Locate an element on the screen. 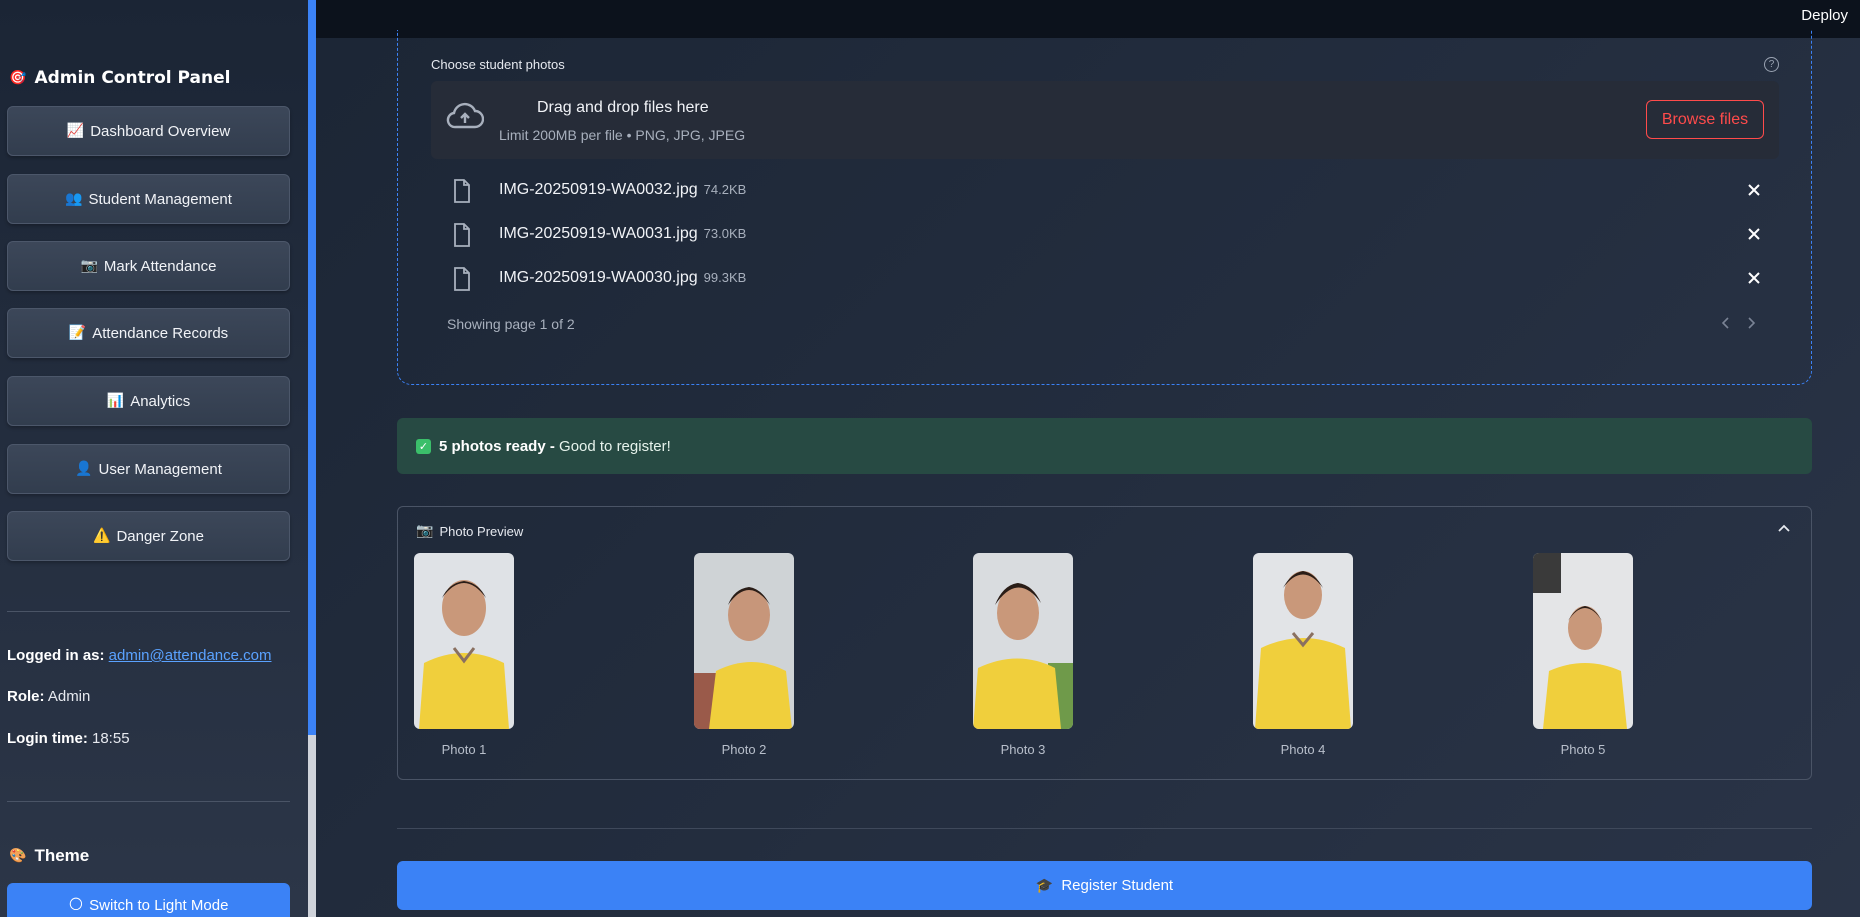 This screenshot has width=1860, height=917. logged-in-label: Logged in as: is located at coordinates (56, 655).